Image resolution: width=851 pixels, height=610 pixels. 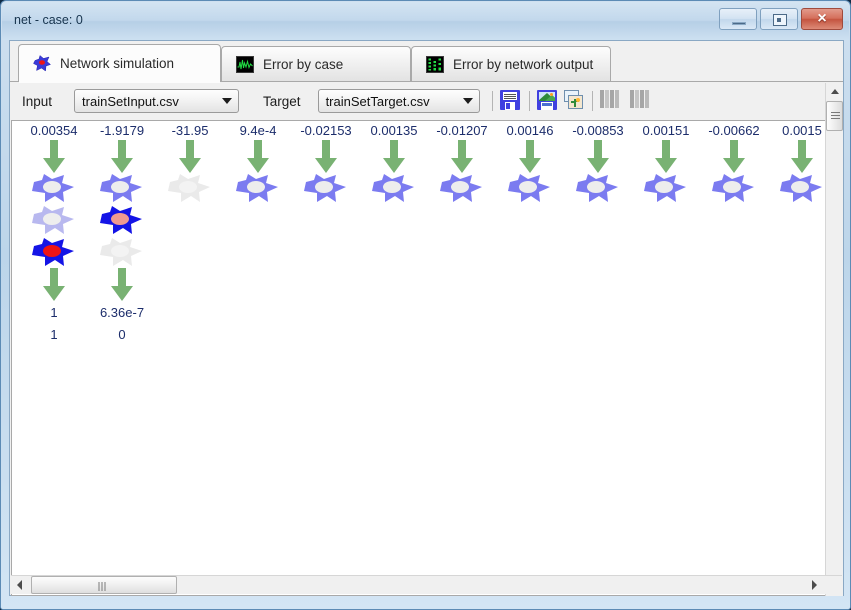 What do you see at coordinates (122, 130) in the screenshot?
I see `input-value: -1.9179` at bounding box center [122, 130].